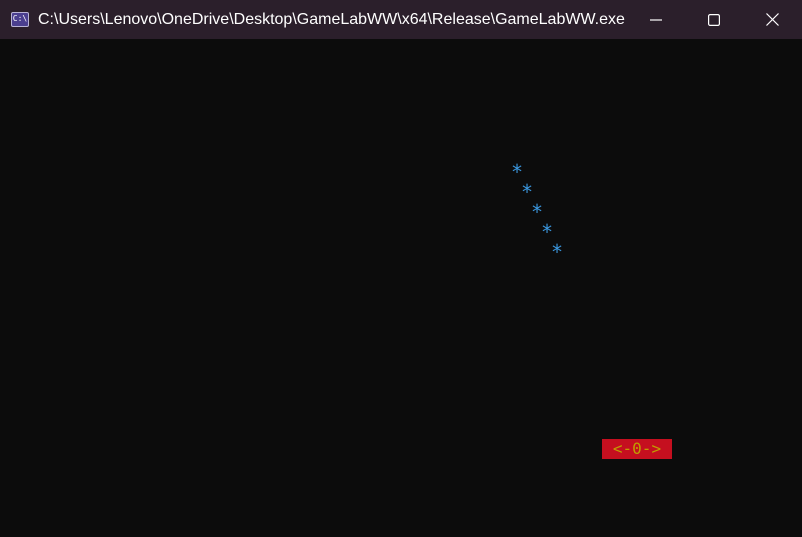 The image size is (802, 537). Describe the element at coordinates (637, 449) in the screenshot. I see `player-paddle: <-0->` at that location.